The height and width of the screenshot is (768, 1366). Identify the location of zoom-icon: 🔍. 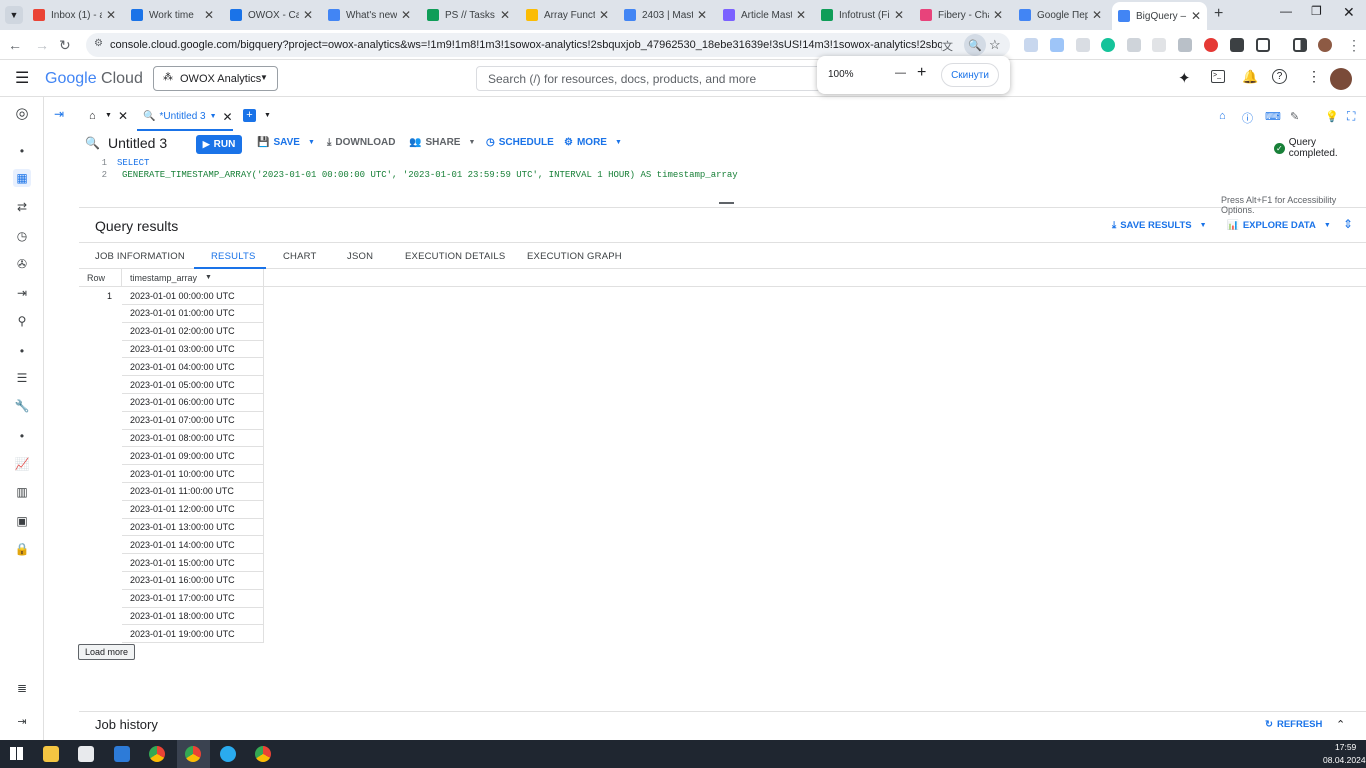
(975, 45).